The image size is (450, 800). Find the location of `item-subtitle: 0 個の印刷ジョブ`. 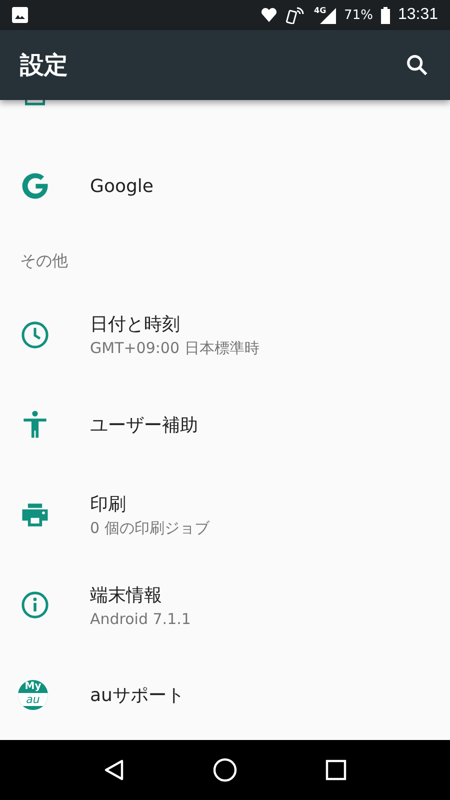

item-subtitle: 0 個の印刷ジョブ is located at coordinates (150, 528).